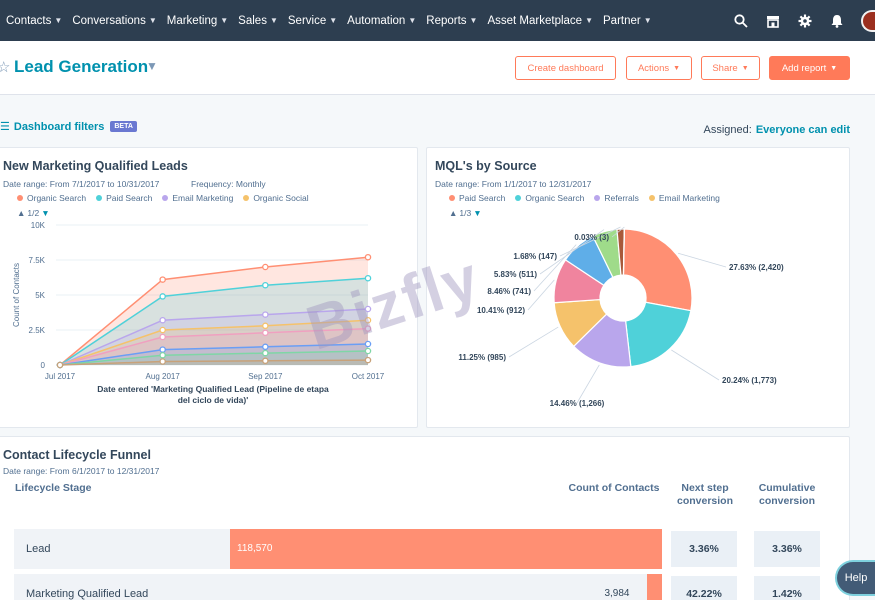  Describe the element at coordinates (482, 198) in the screenshot. I see `legend-label: Paid Search` at that location.